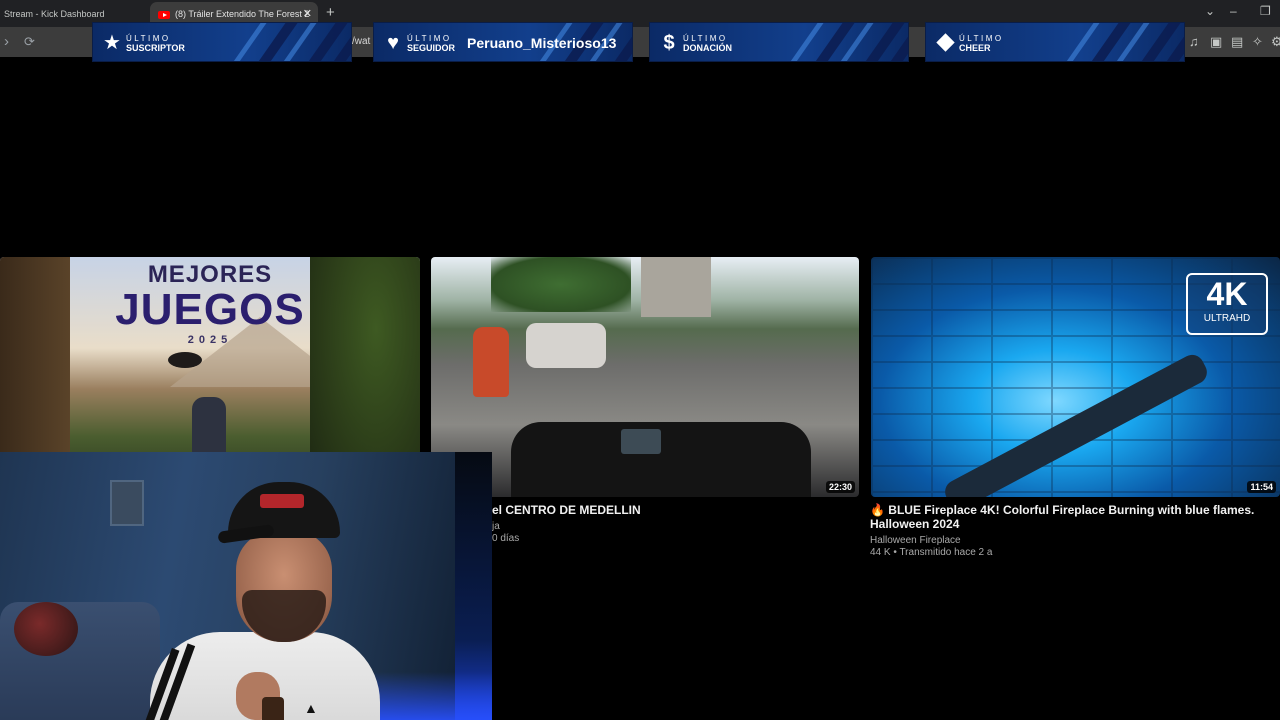  I want to click on alert-last-cheer: ÚLTIMO CHEER, so click(1055, 42).